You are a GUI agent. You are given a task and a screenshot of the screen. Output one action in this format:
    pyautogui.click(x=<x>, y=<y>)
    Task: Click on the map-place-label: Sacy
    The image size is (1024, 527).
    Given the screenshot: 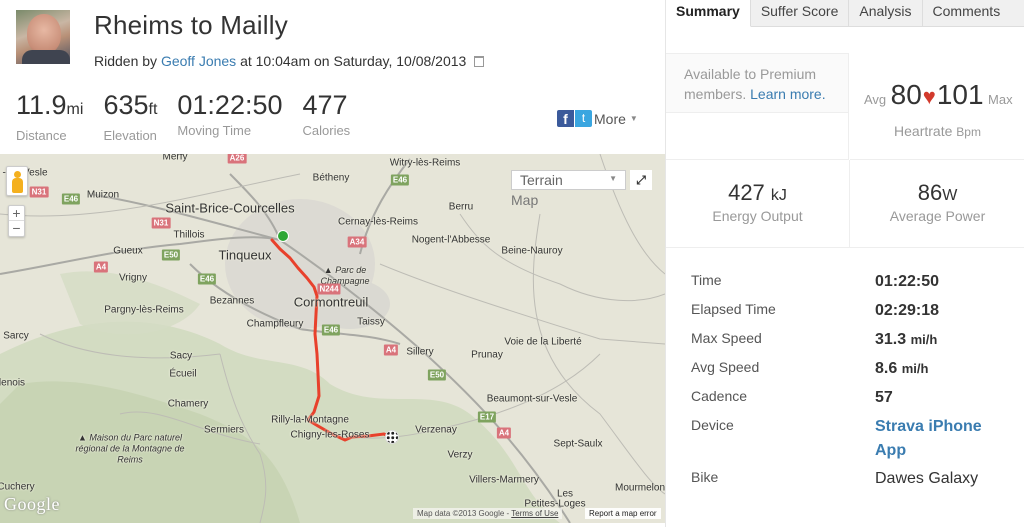 What is the action you would take?
    pyautogui.click(x=181, y=356)
    